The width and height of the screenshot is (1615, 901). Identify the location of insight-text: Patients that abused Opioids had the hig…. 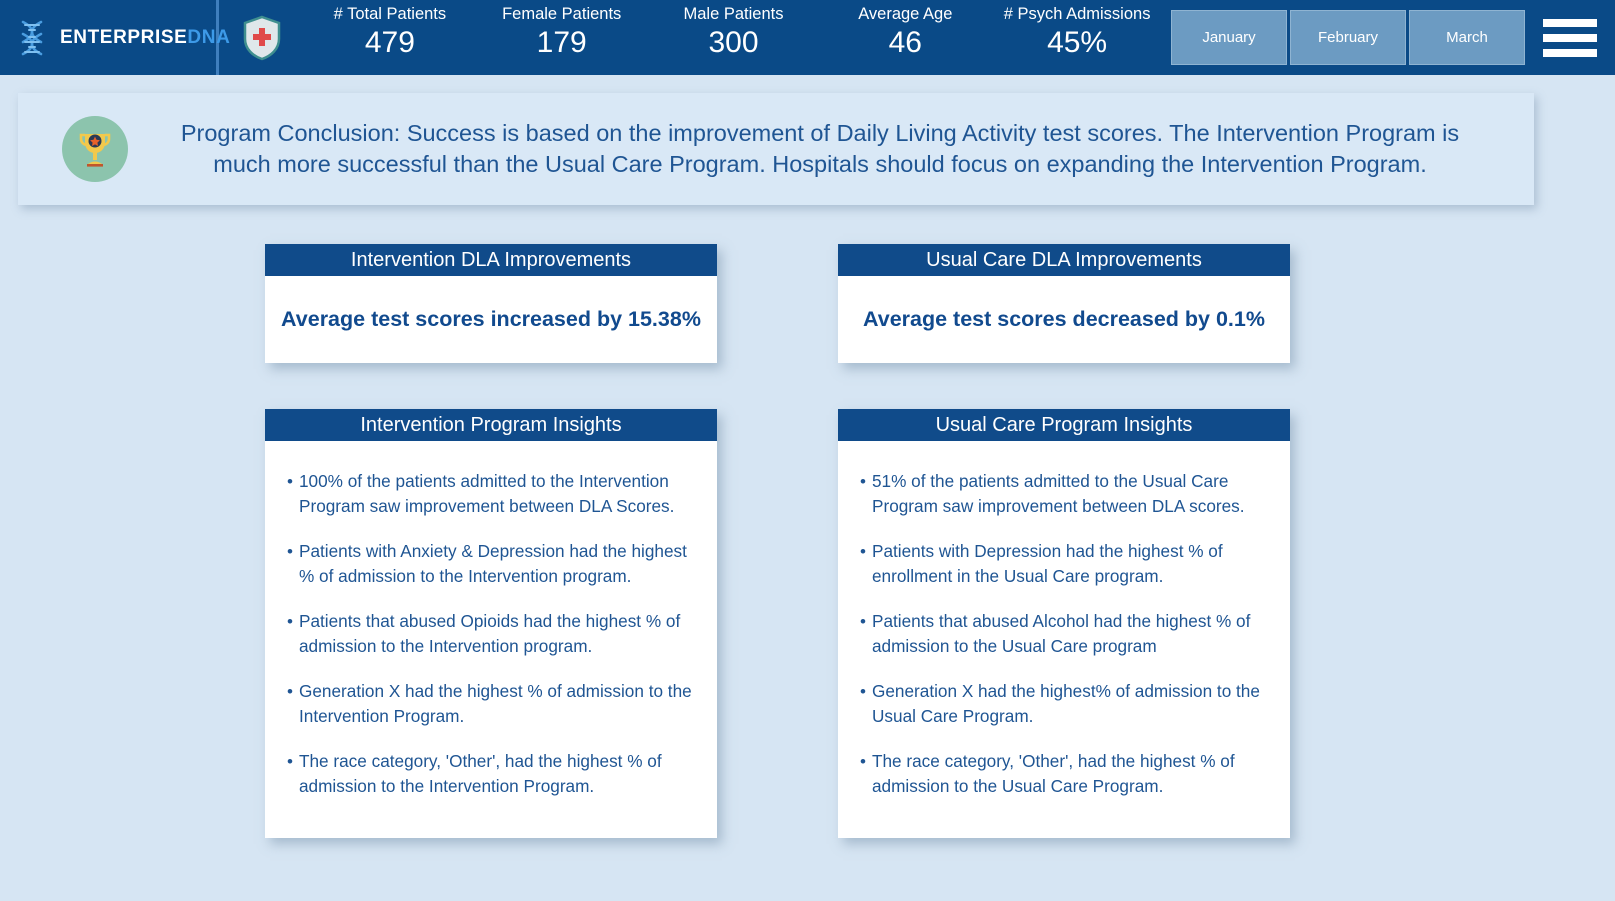
(490, 633).